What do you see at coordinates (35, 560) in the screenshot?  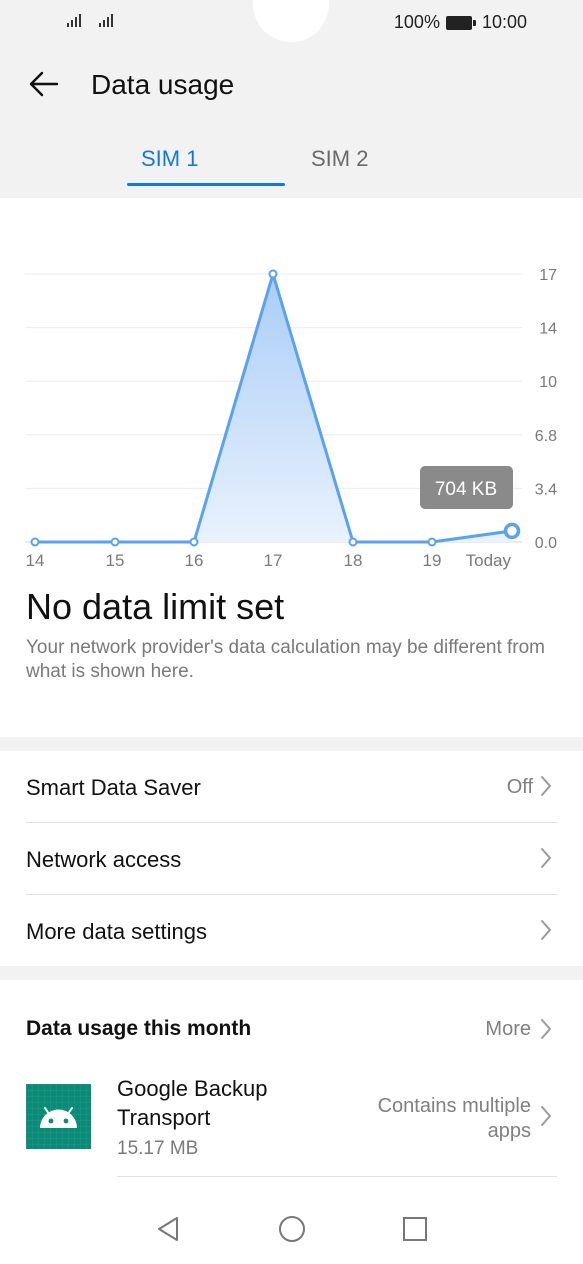 I see `x-tick-label: 14` at bounding box center [35, 560].